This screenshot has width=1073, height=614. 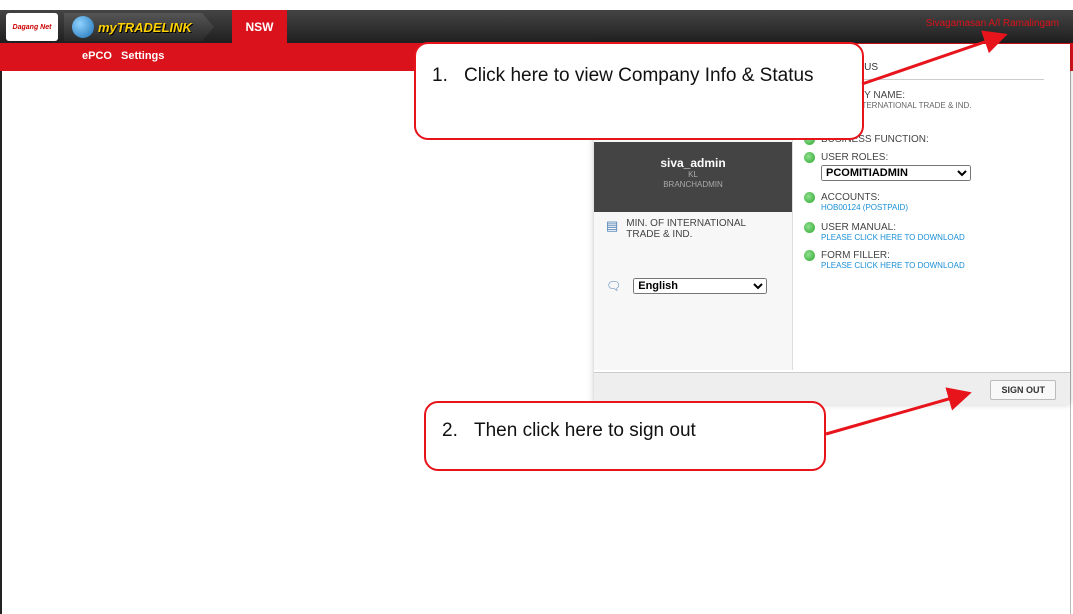 What do you see at coordinates (916, 233) in the screenshot?
I see `annotation-arrows` at bounding box center [916, 233].